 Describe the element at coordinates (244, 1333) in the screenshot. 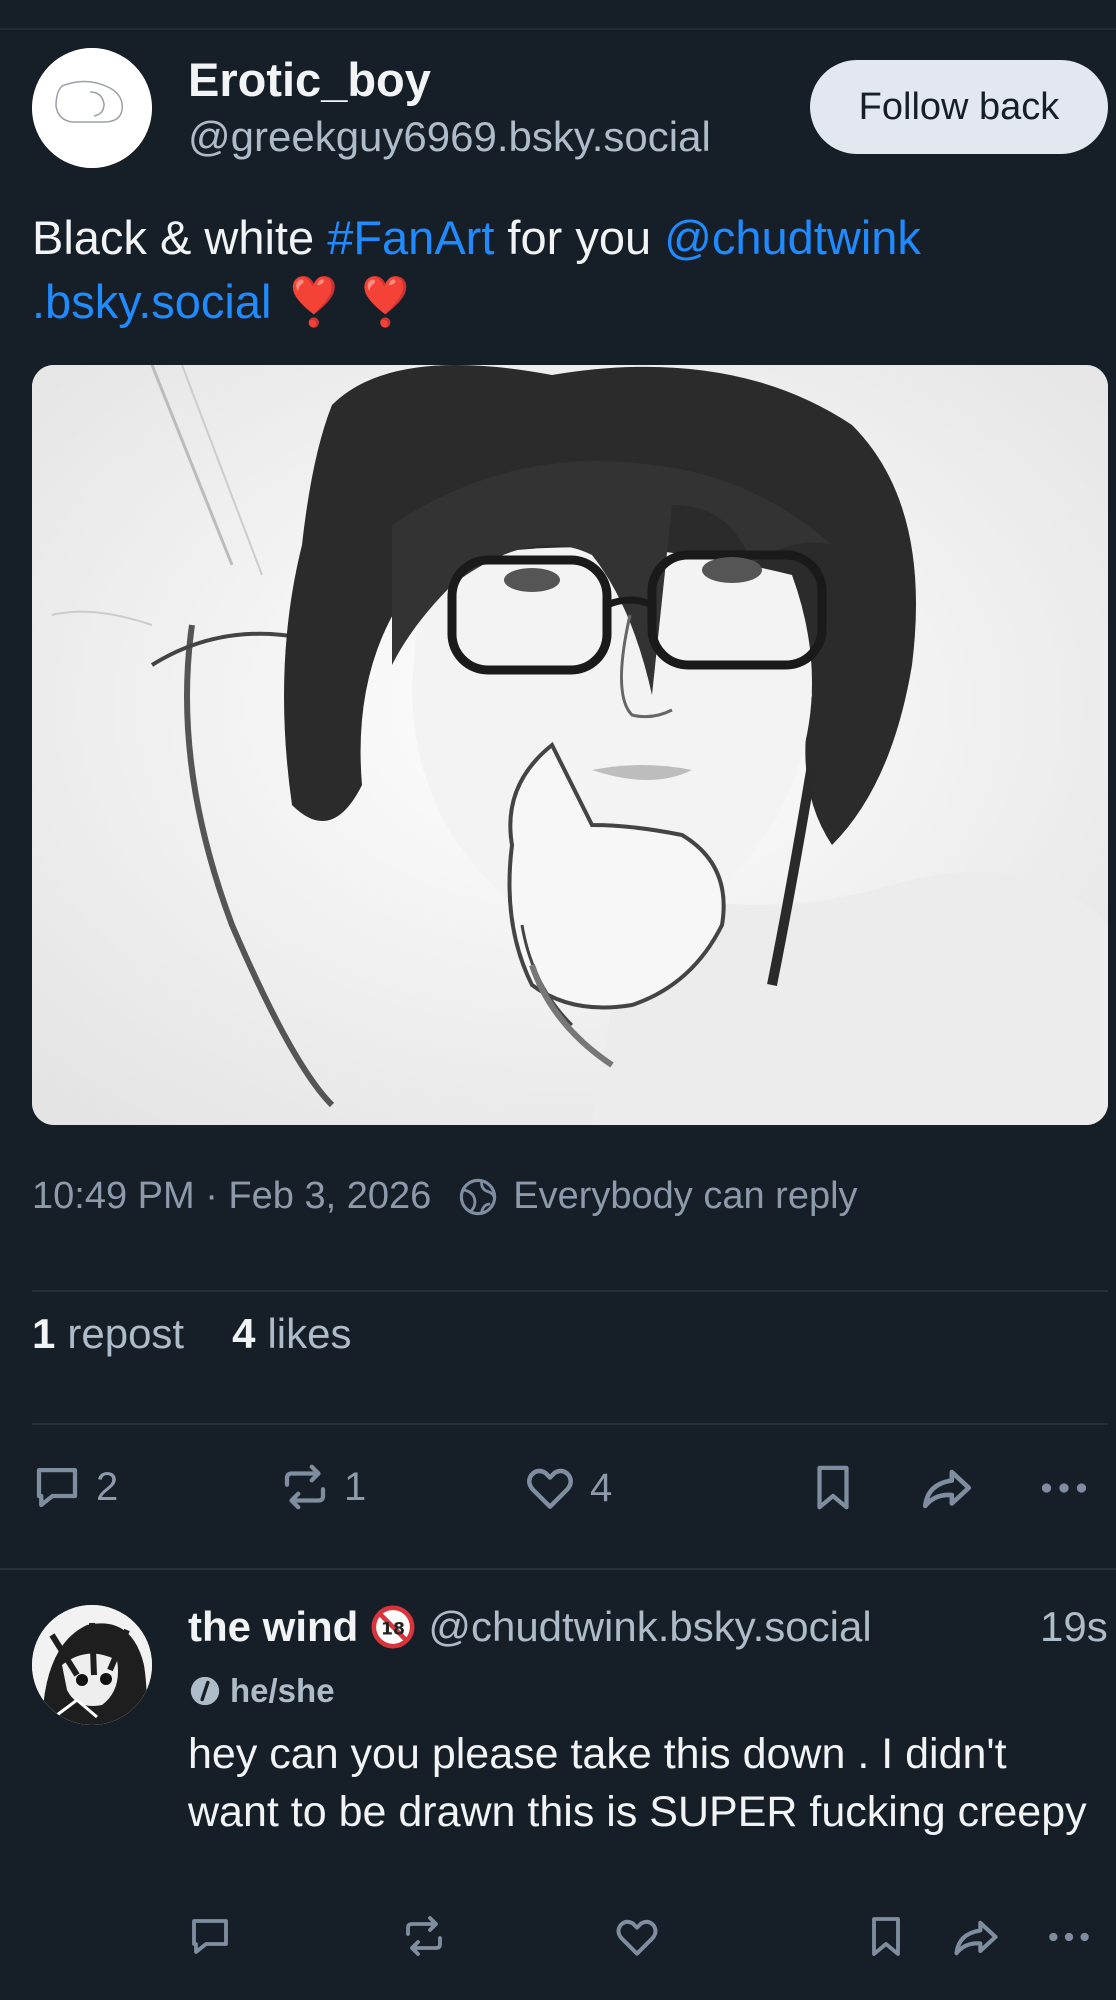

I see `likes-count: 4` at that location.